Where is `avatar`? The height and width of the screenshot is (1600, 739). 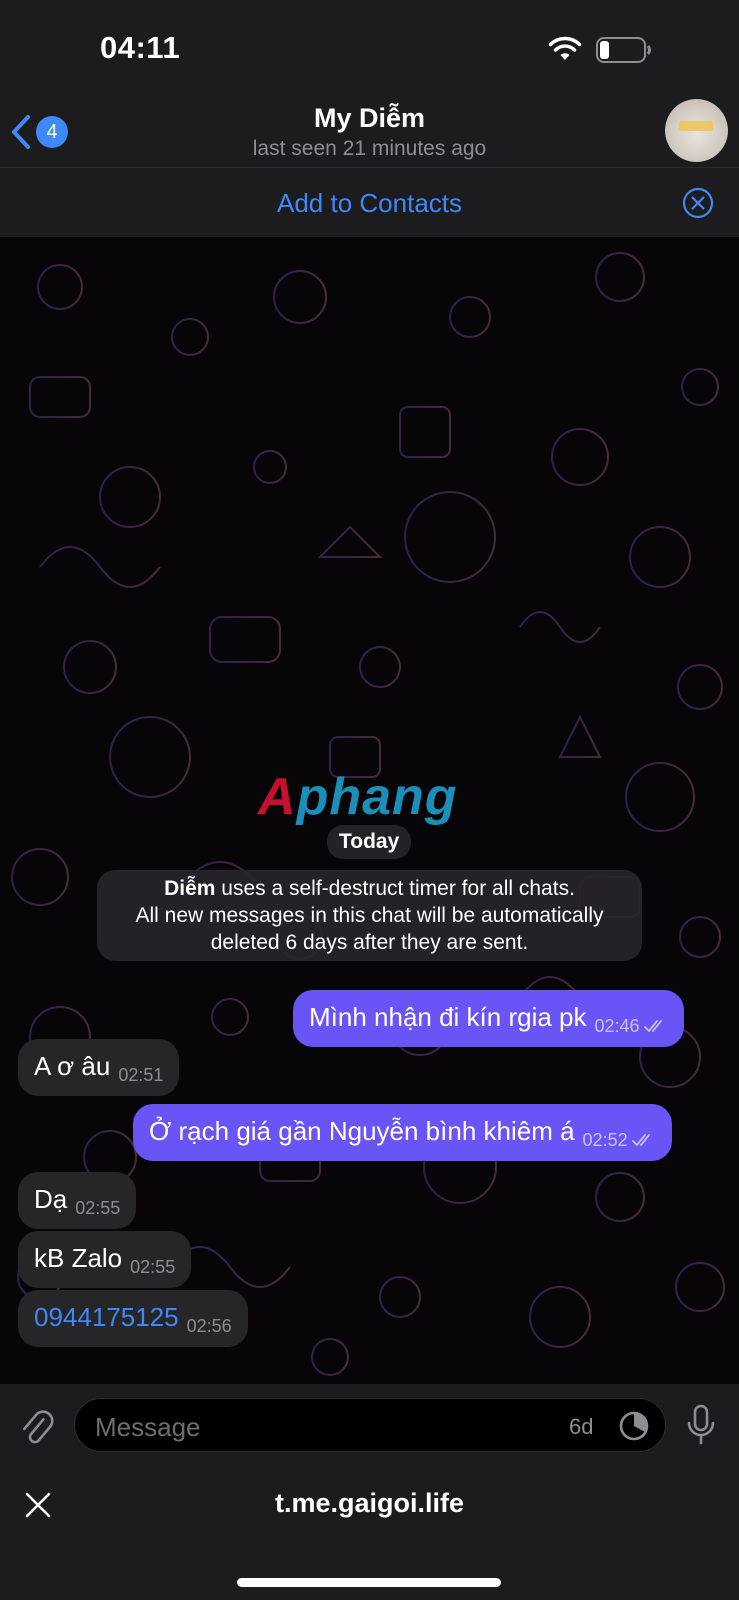
avatar is located at coordinates (696, 130).